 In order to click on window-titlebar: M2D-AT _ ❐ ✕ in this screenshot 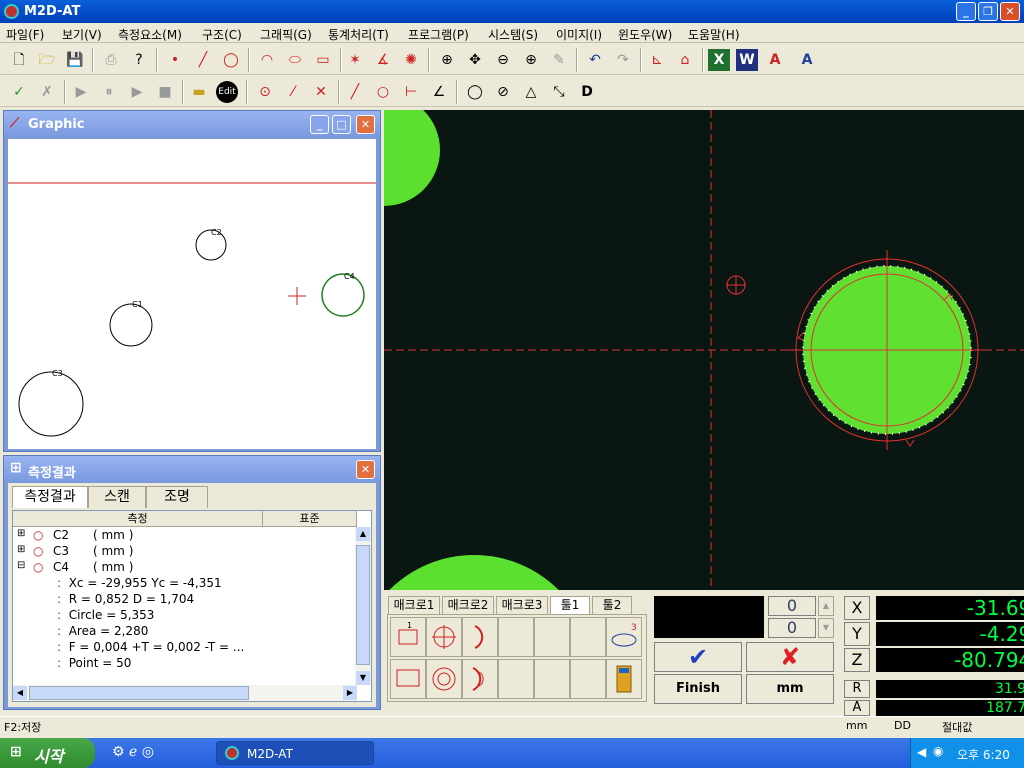, I will do `click(512, 11)`.